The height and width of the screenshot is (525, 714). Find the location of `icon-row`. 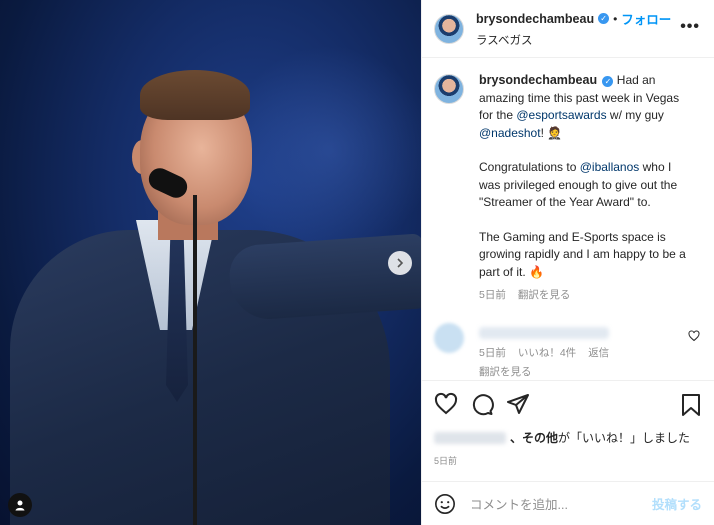

icon-row is located at coordinates (568, 404).